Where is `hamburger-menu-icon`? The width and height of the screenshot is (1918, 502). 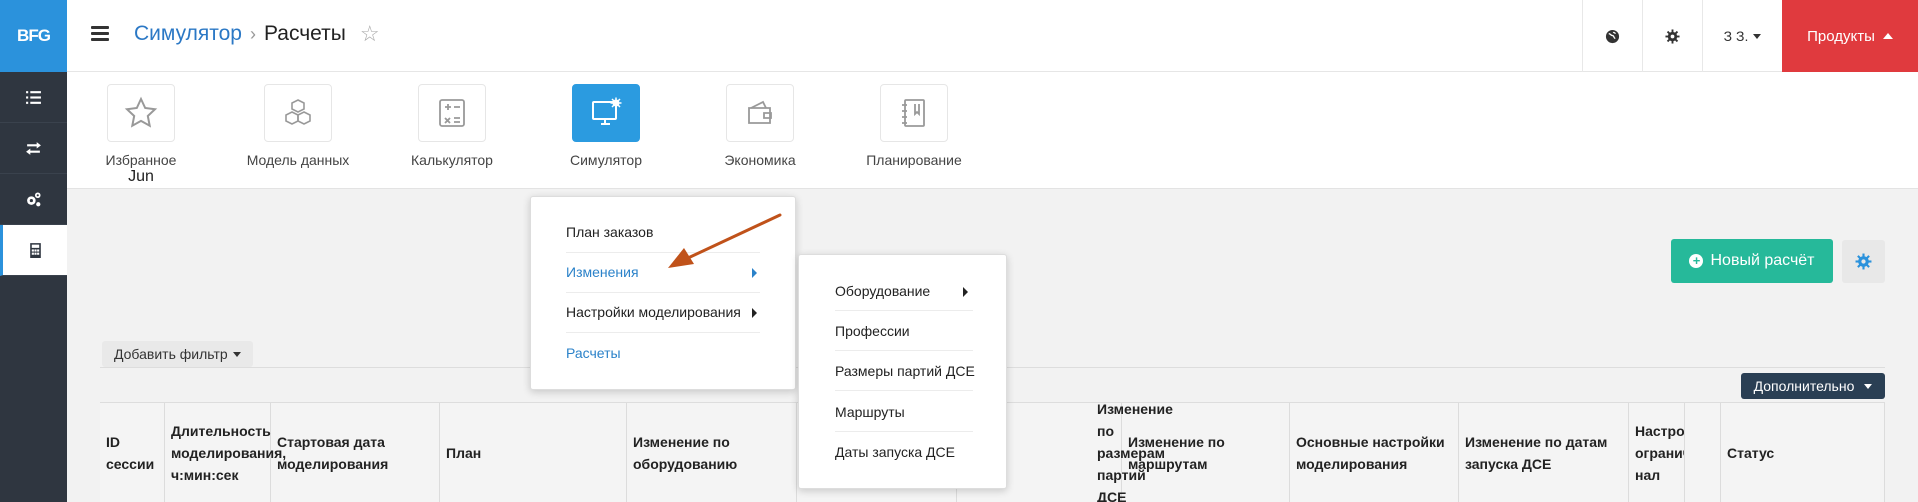
hamburger-menu-icon is located at coordinates (100, 34).